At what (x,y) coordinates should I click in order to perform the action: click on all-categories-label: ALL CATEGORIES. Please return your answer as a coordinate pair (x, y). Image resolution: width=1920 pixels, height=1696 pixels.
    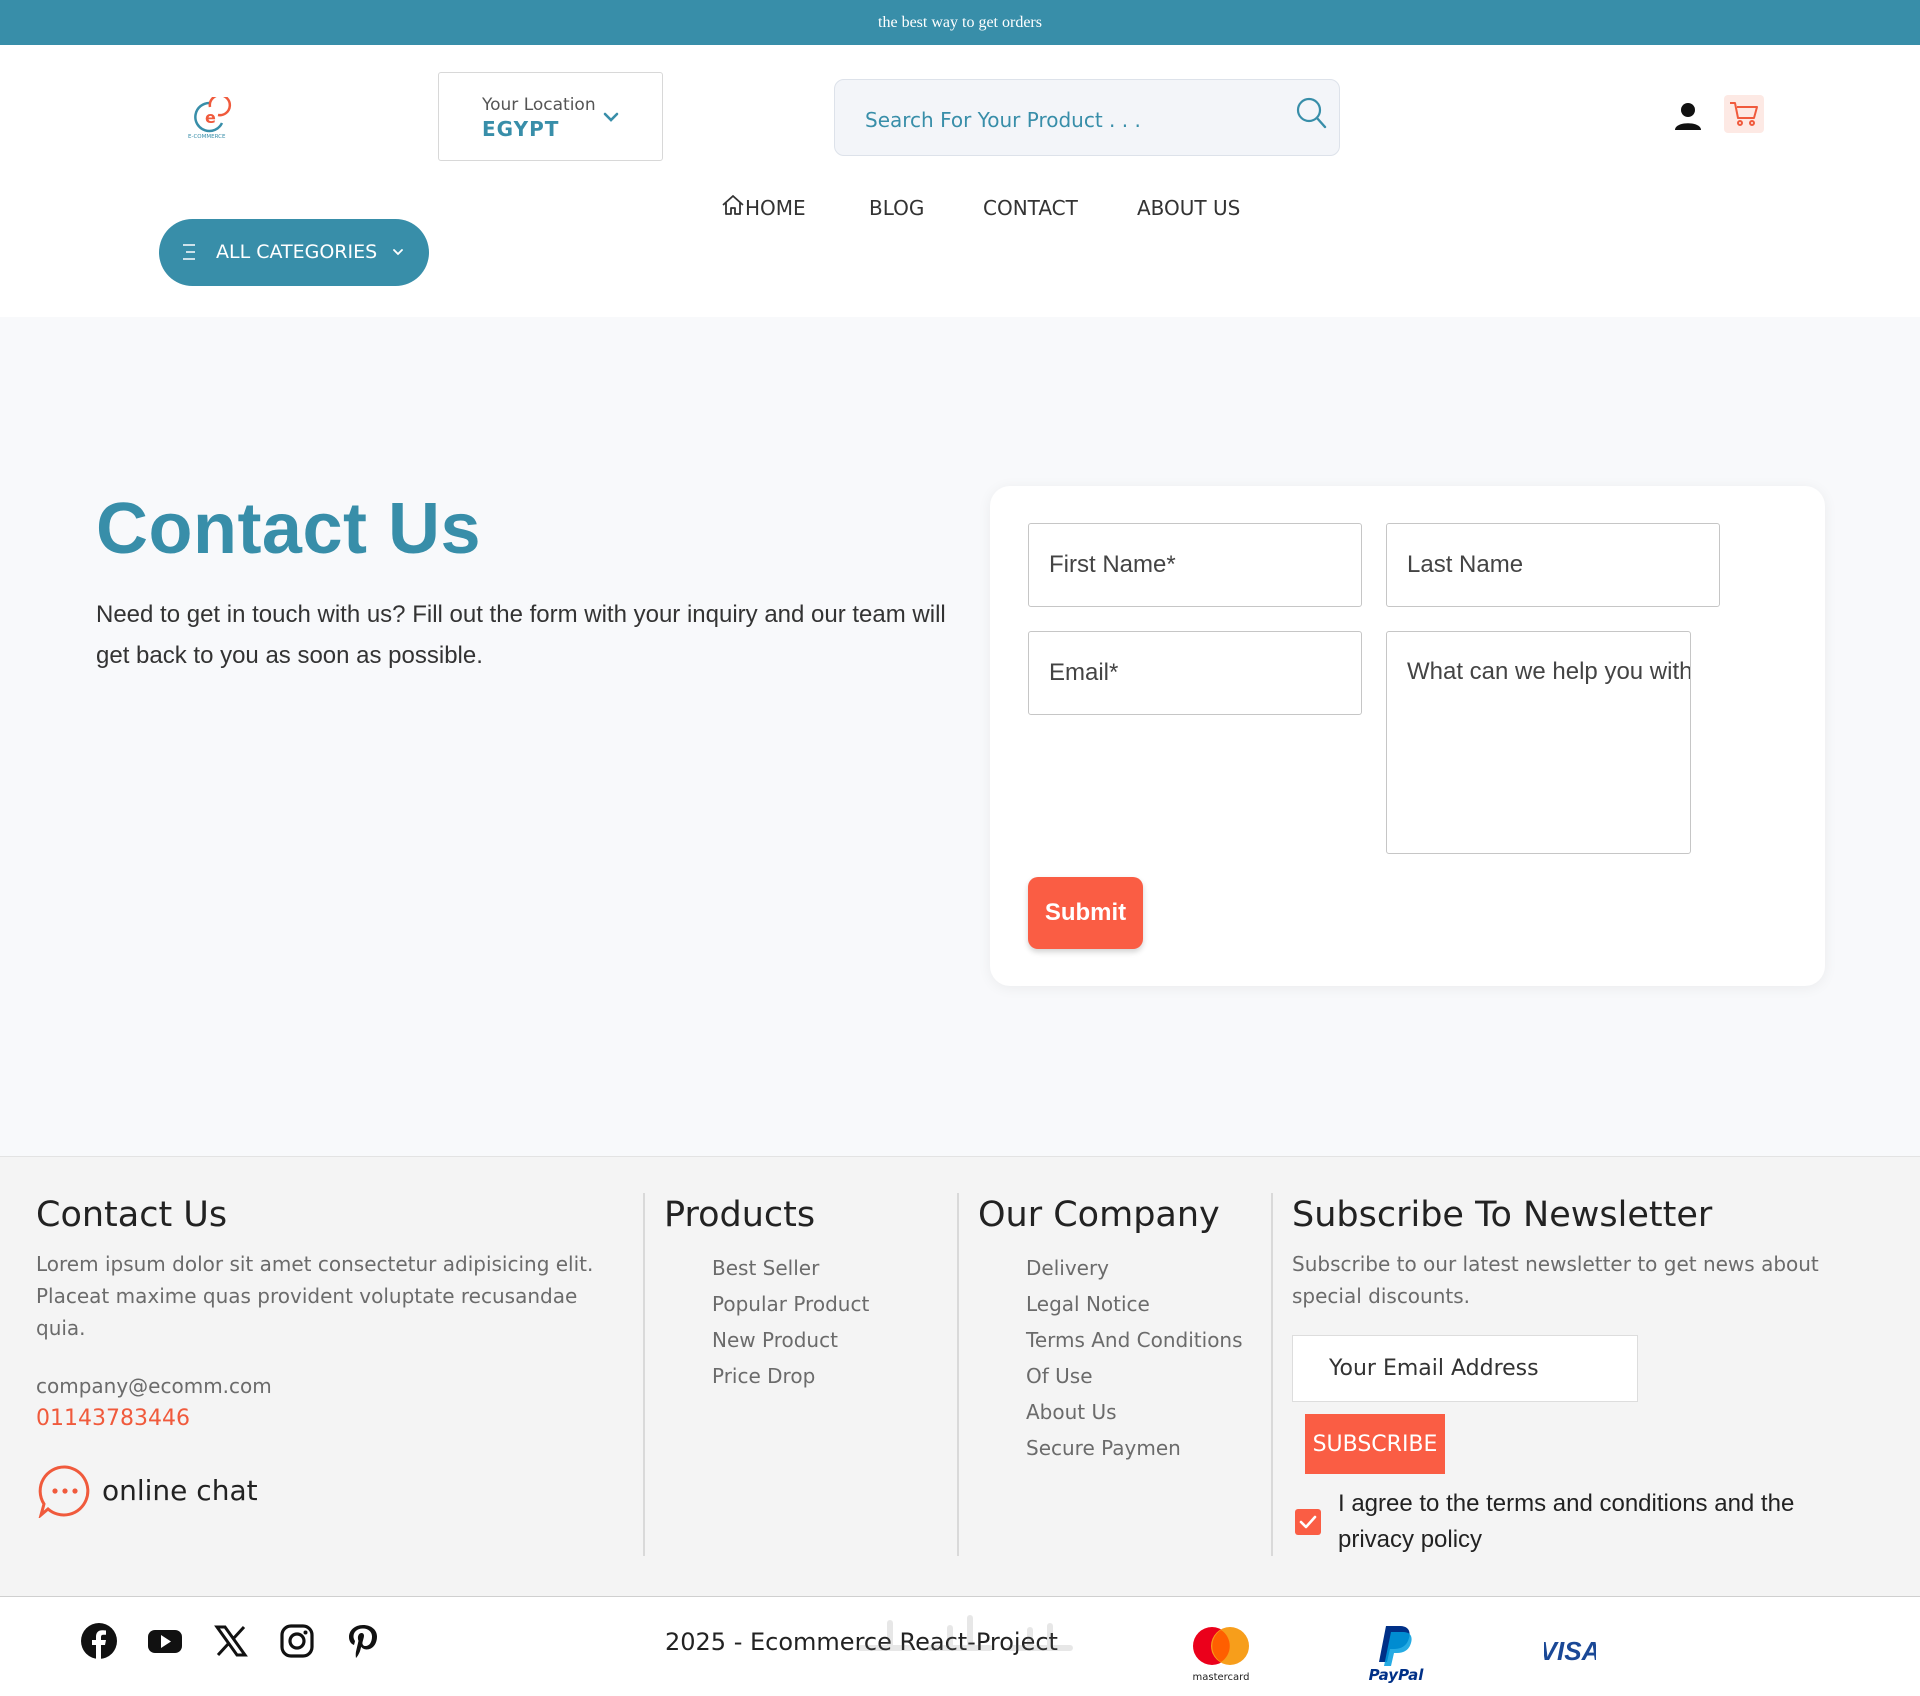
    Looking at the image, I should click on (297, 252).